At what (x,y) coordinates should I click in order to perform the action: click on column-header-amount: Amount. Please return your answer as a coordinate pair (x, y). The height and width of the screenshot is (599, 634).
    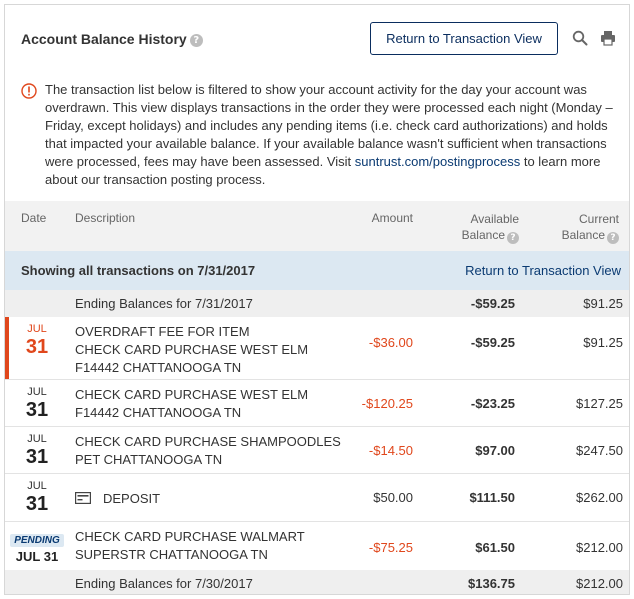
    Looking at the image, I should click on (392, 218).